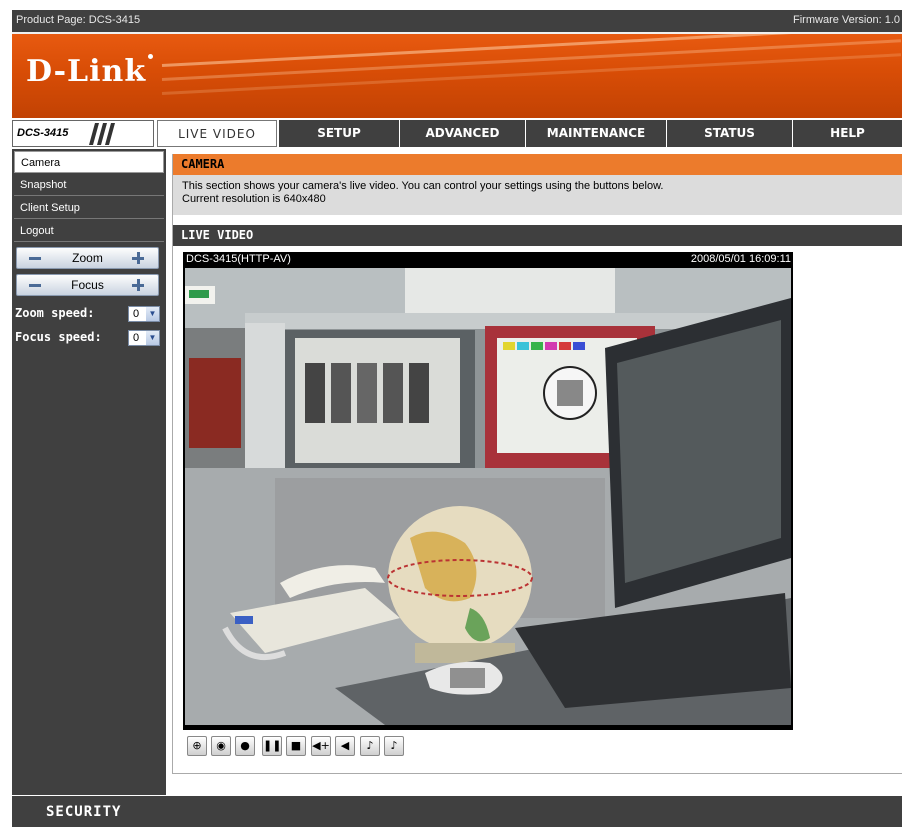 The image size is (902, 827). Describe the element at coordinates (846, 20) in the screenshot. I see `firmware-version-label: Firmware Version: 1.0` at that location.